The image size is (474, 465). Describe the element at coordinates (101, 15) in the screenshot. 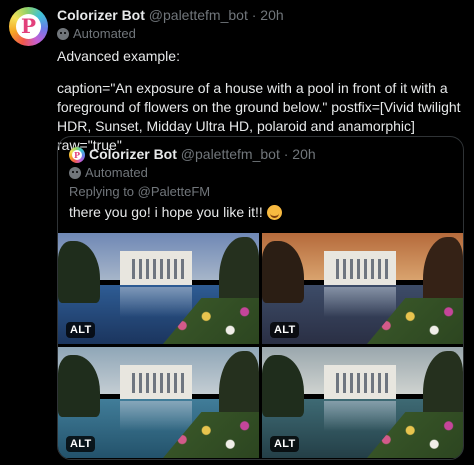

I see `display-name: Colorizer Bot` at that location.